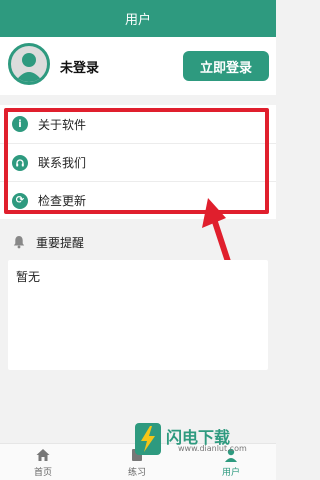  What do you see at coordinates (203, 440) in the screenshot?
I see `watermark: 闪电下载 www.dianlut.com` at bounding box center [203, 440].